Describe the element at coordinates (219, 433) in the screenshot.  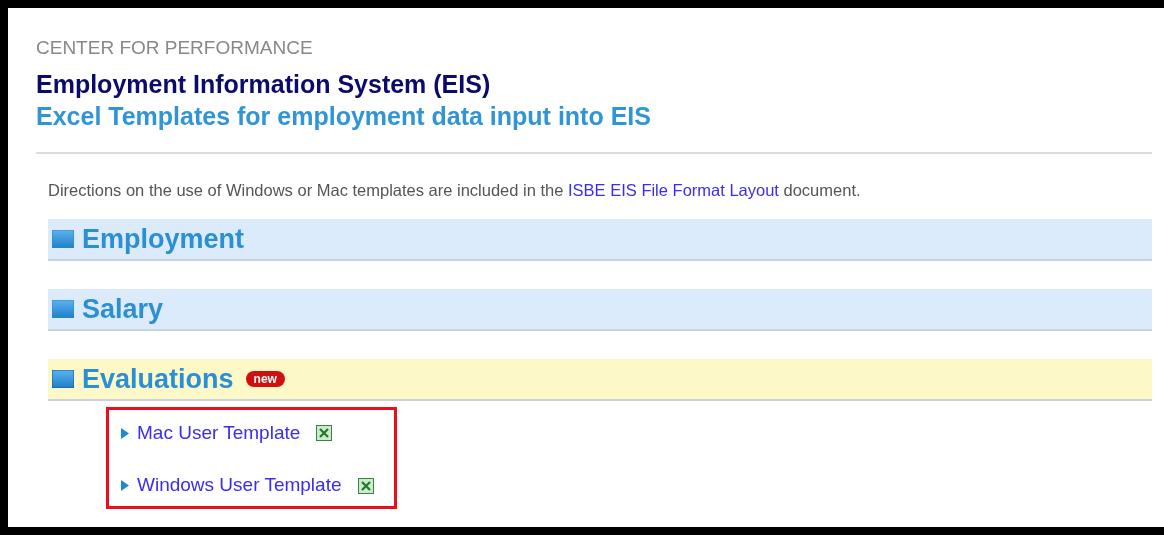
I see `template-link: Mac User Template` at that location.